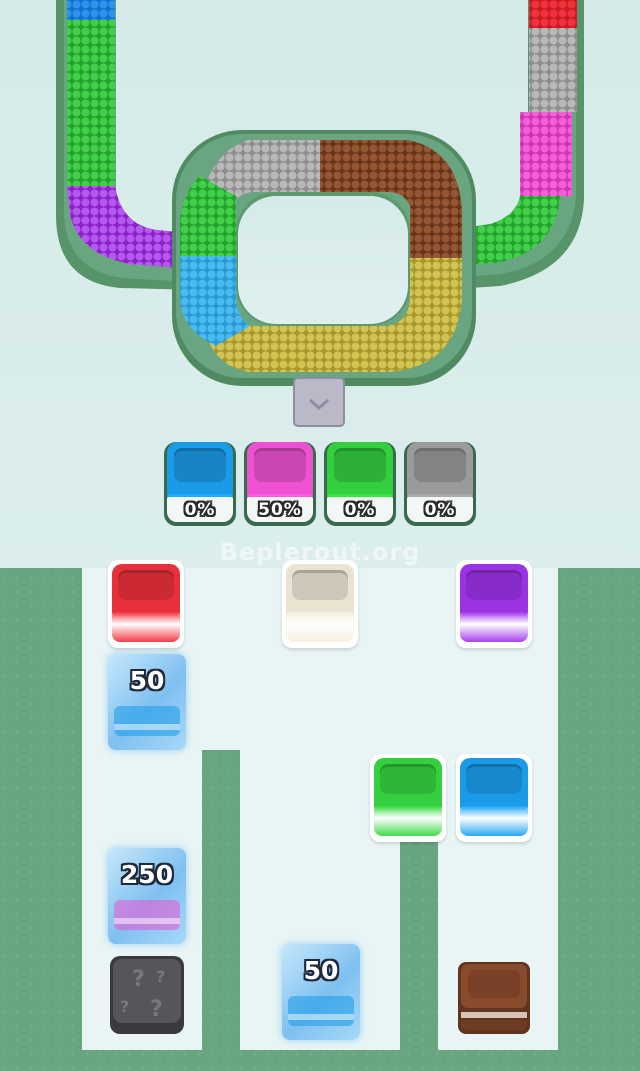 This screenshot has width=640, height=1071. What do you see at coordinates (494, 604) in the screenshot?
I see `purple-cup` at bounding box center [494, 604].